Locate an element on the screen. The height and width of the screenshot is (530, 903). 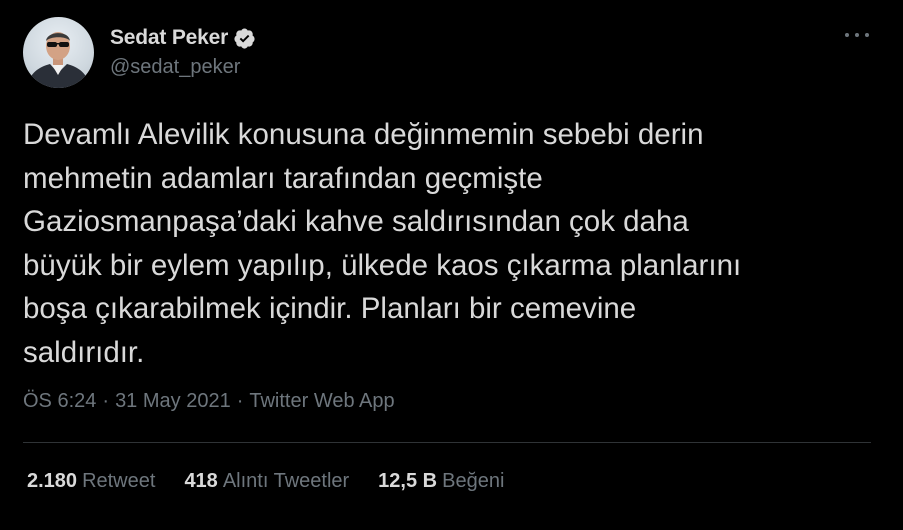
retweet-count: 2.180 is located at coordinates (52, 481).